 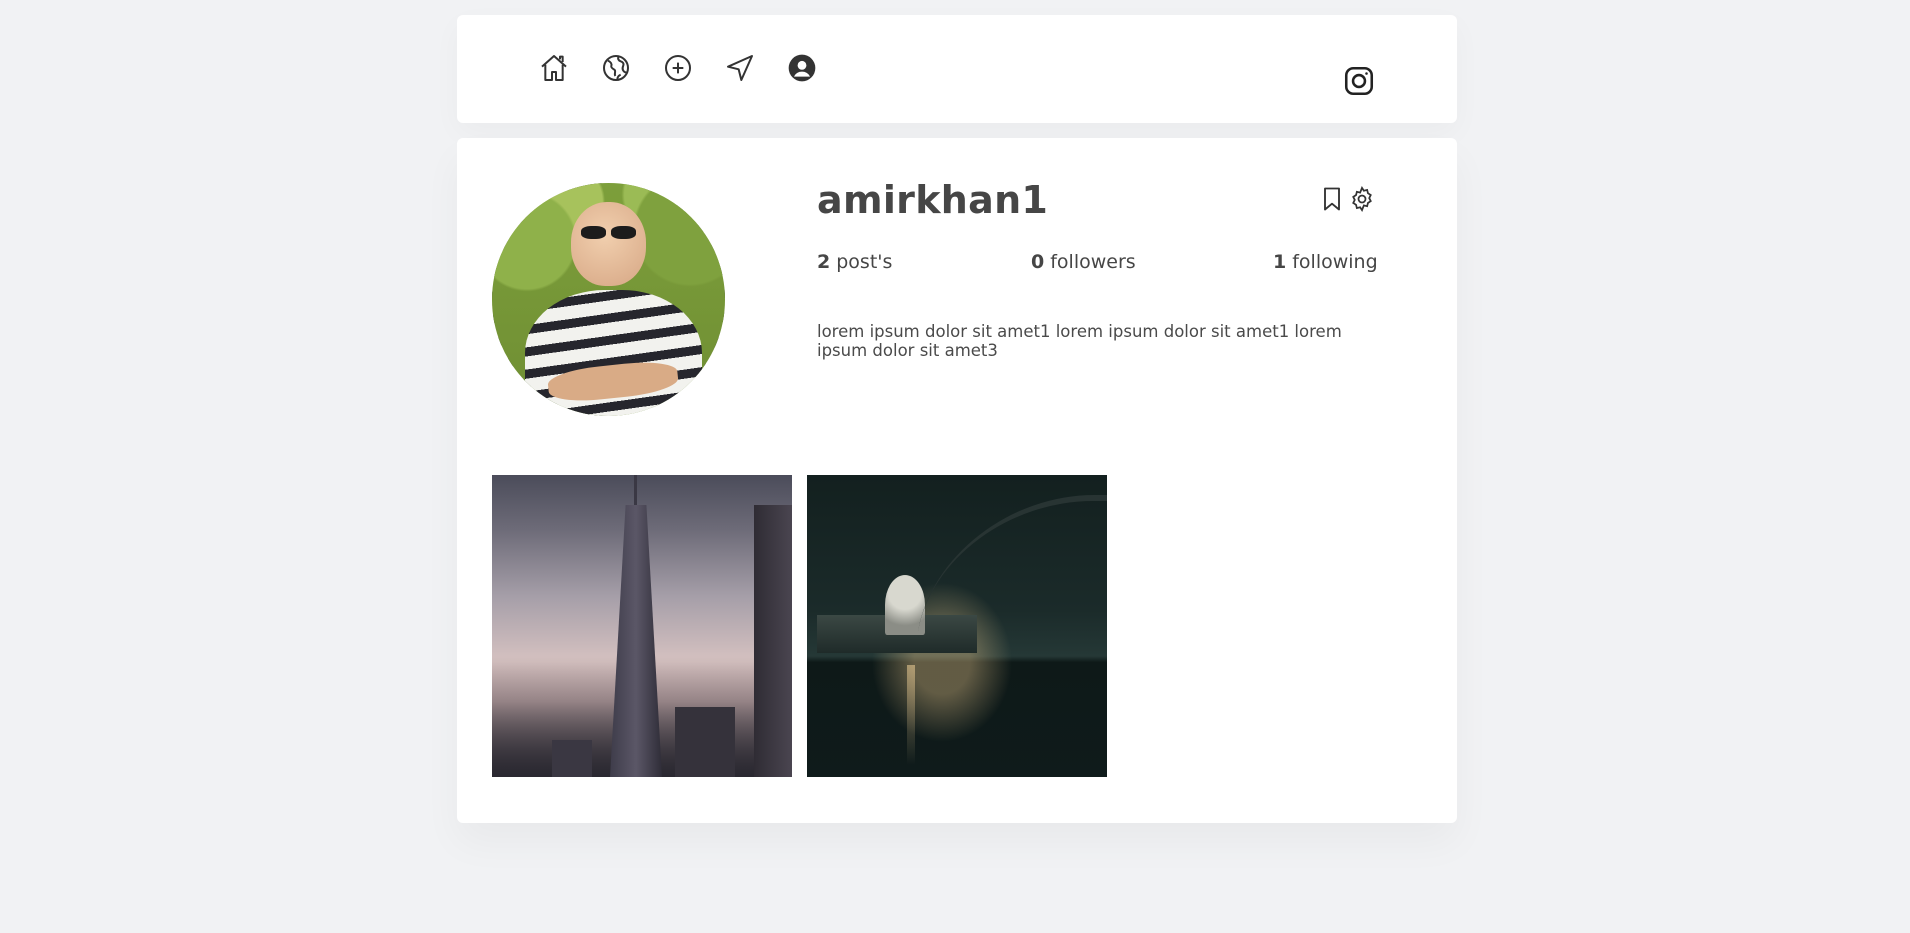 What do you see at coordinates (957, 69) in the screenshot?
I see `top-navbar` at bounding box center [957, 69].